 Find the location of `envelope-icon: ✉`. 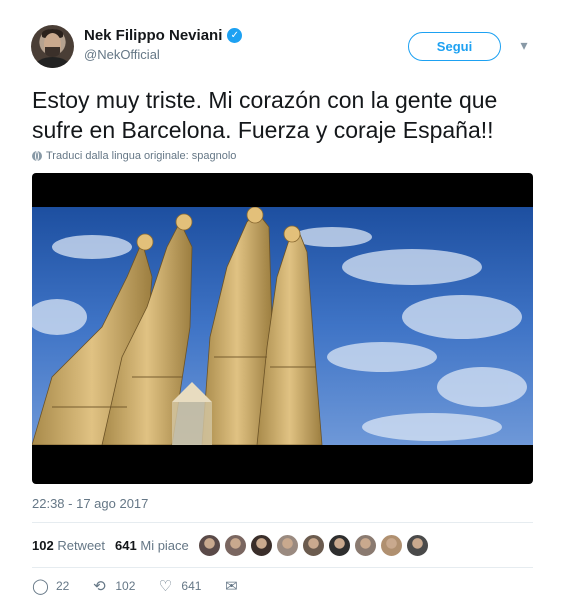

envelope-icon: ✉ is located at coordinates (231, 586).